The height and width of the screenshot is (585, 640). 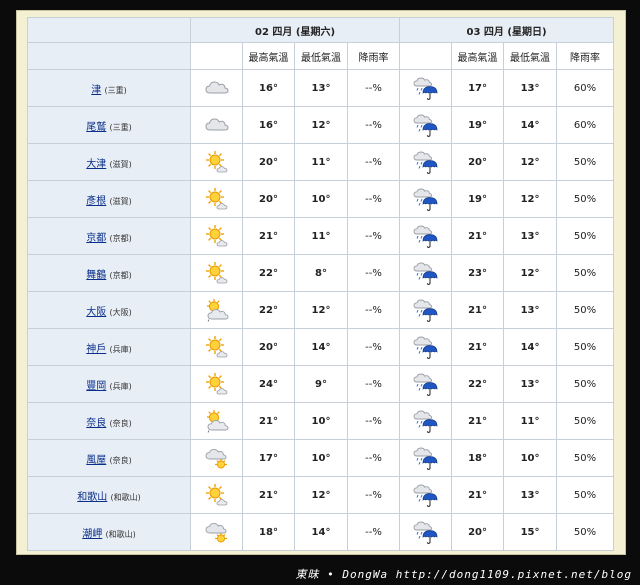 What do you see at coordinates (96, 349) in the screenshot?
I see `location-link: 神戶` at bounding box center [96, 349].